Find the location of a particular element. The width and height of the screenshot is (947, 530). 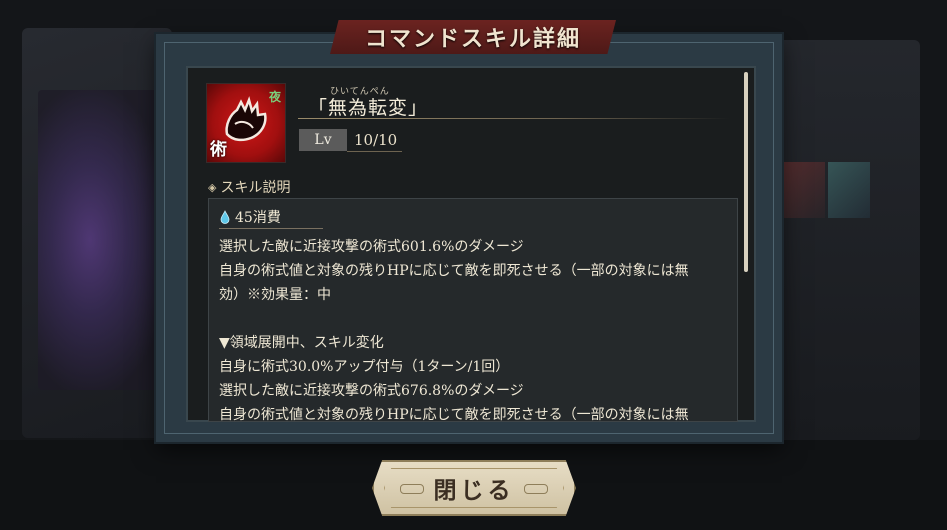

skill-name: 「無為転変」 is located at coordinates (368, 108).